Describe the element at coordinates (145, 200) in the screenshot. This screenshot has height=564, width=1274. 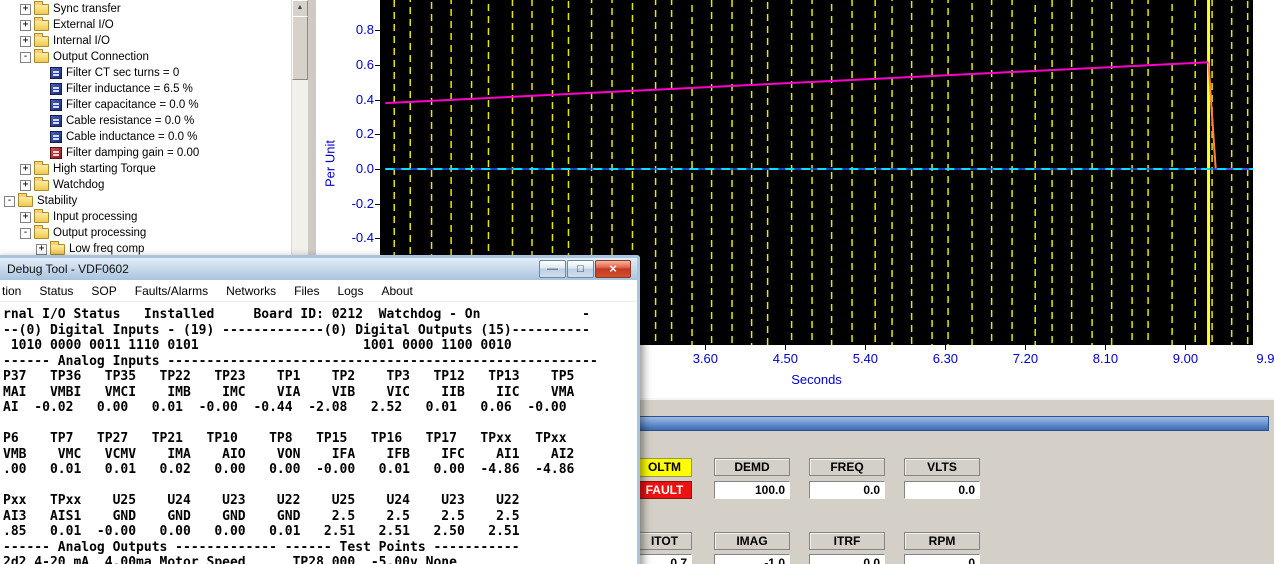
I see `tree-item-stability: - Stability` at that location.